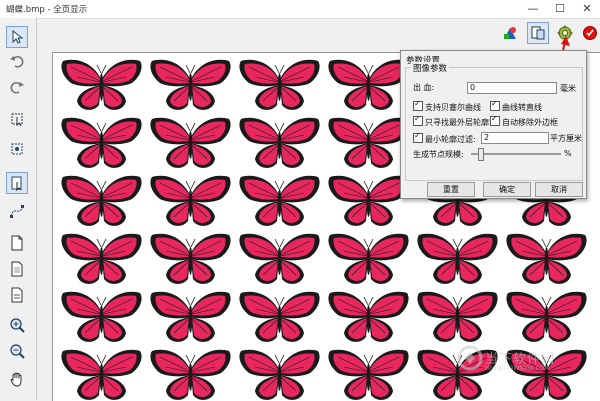  I want to click on watermark: 当下软件园 WWW.DOWNXIA.COM, so click(525, 360).